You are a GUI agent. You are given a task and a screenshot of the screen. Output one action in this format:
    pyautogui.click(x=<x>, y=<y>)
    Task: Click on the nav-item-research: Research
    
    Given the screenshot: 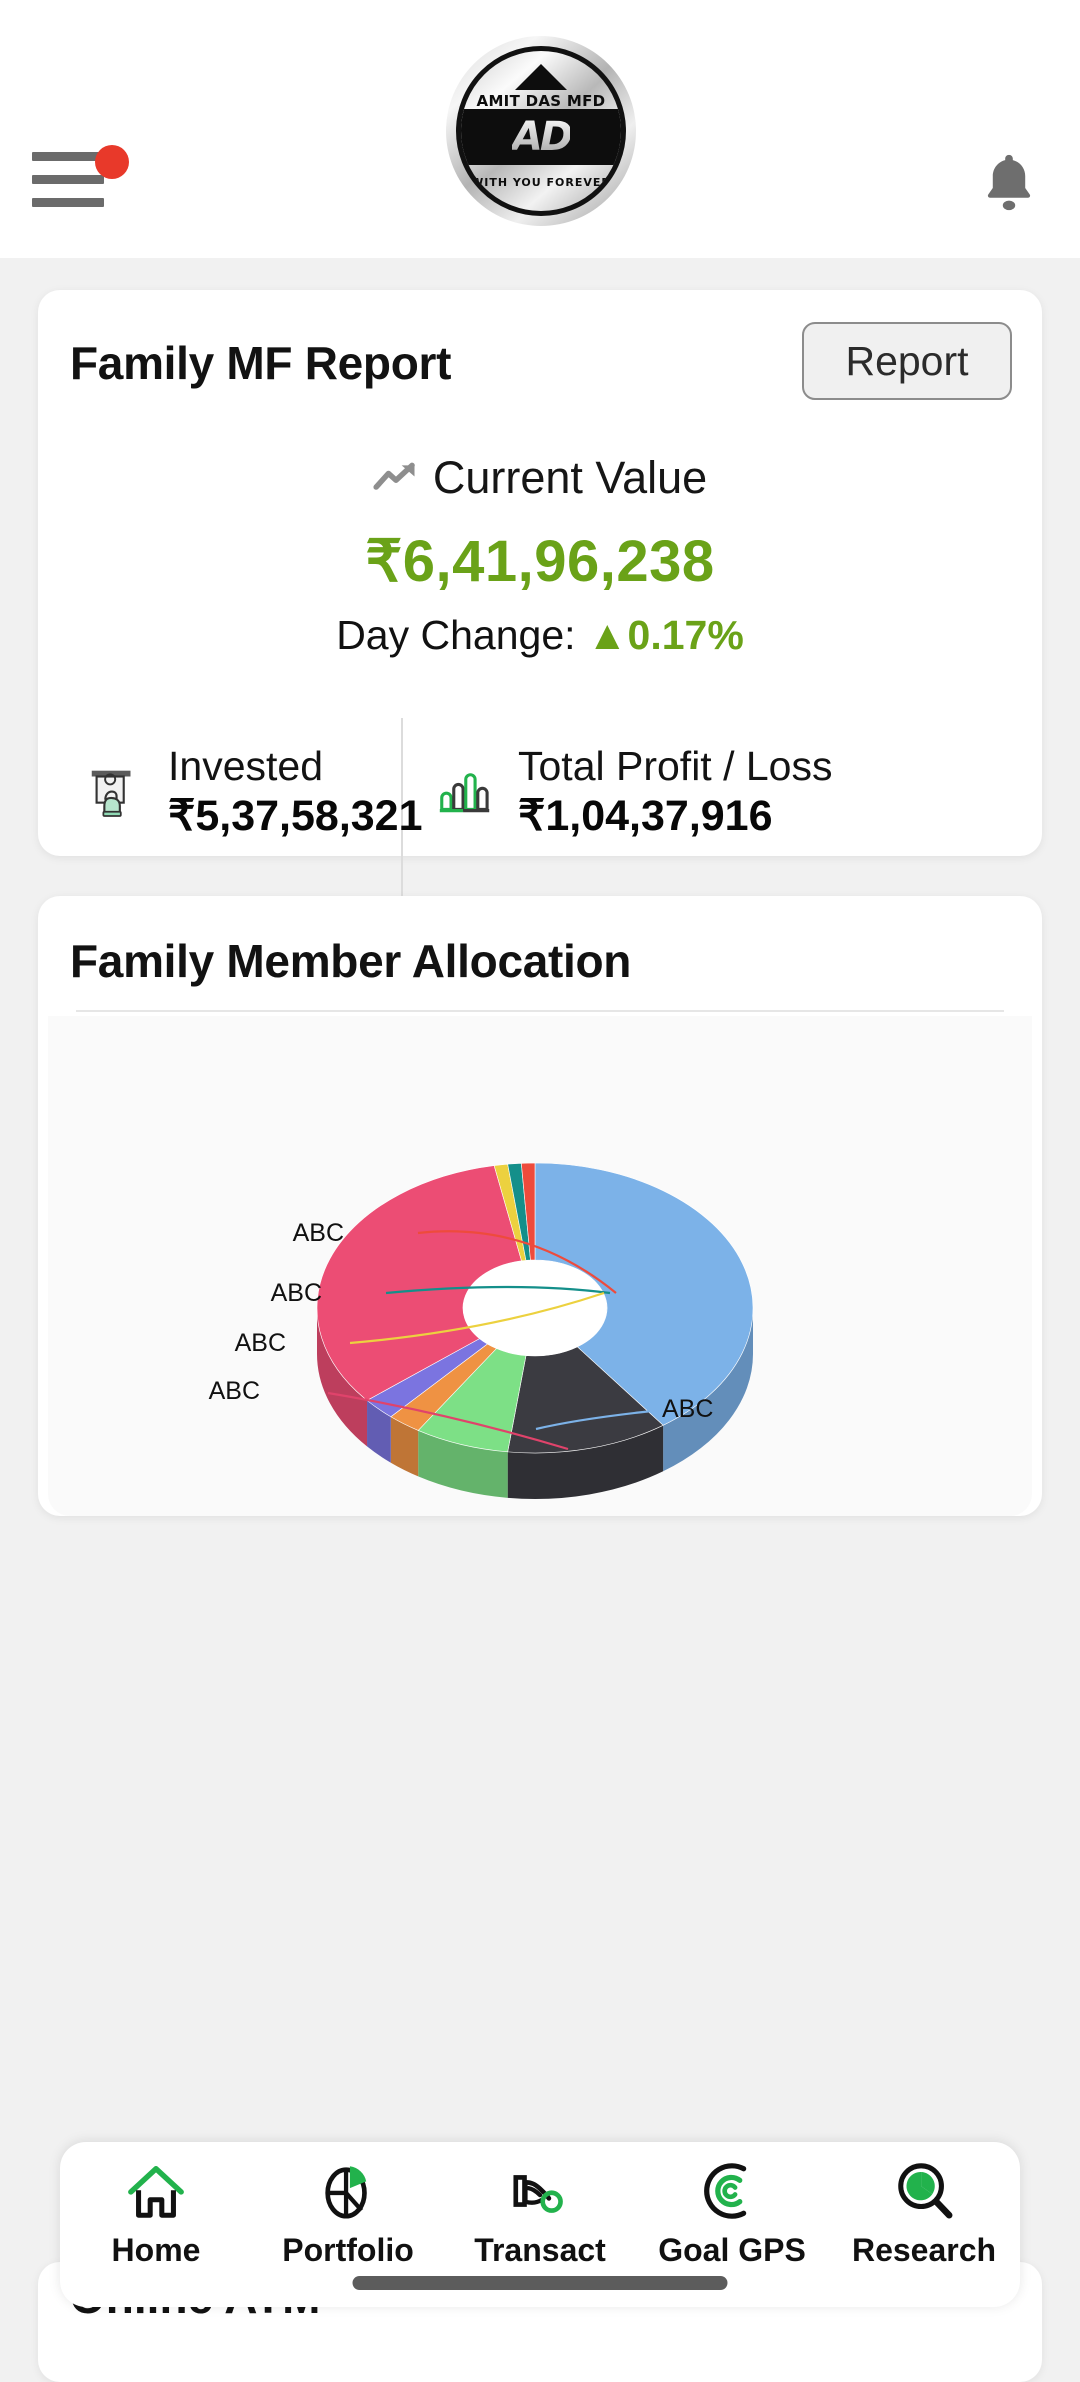 What is the action you would take?
    pyautogui.click(x=924, y=2214)
    